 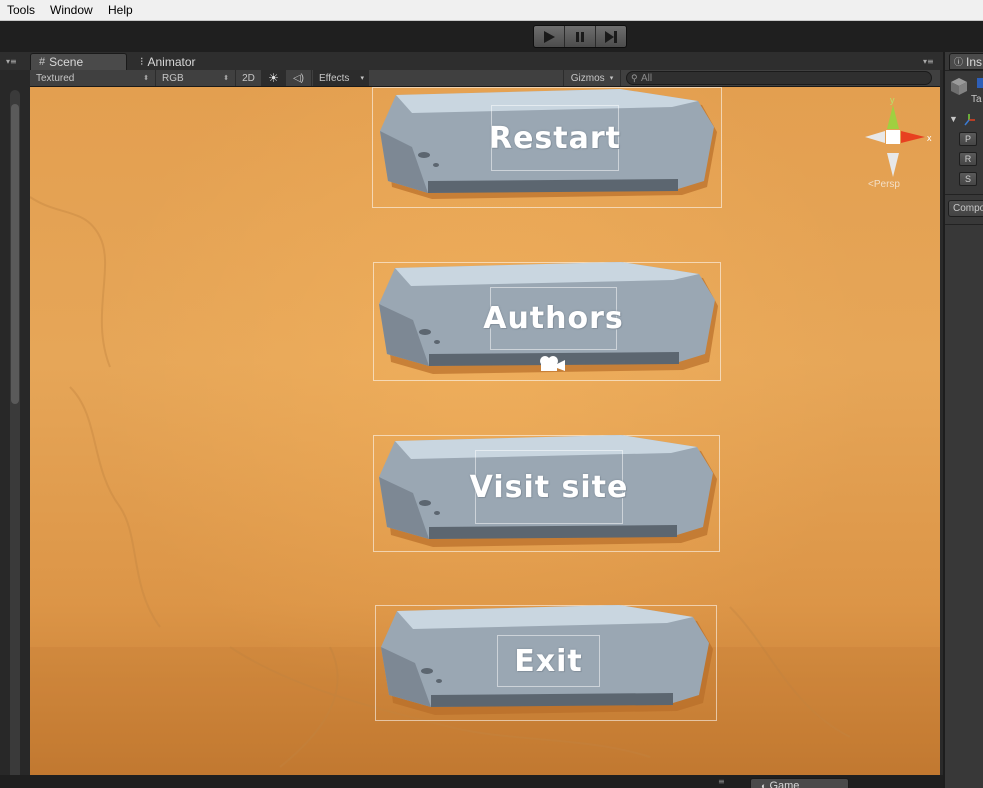 I want to click on playback-controls, so click(x=580, y=36).